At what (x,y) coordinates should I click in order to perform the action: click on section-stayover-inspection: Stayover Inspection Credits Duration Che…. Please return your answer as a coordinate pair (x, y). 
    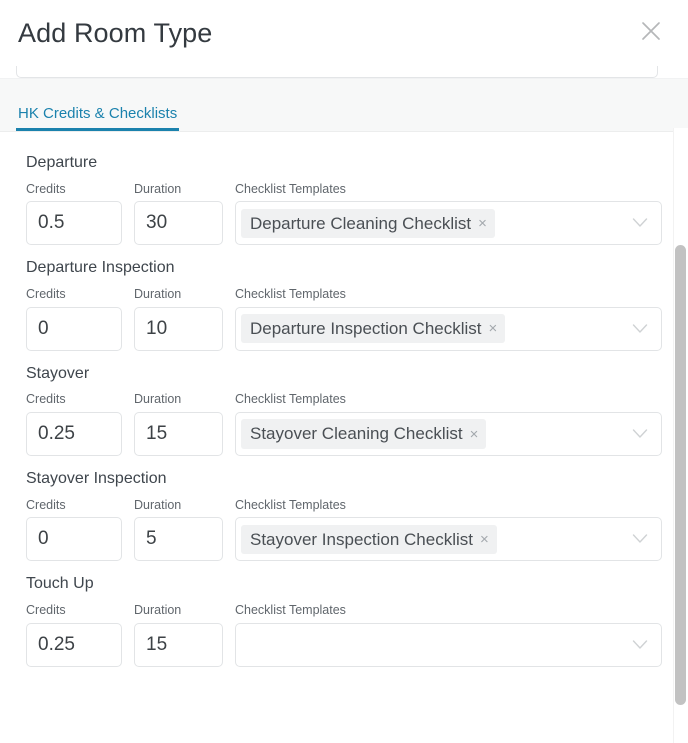
    Looking at the image, I should click on (344, 516).